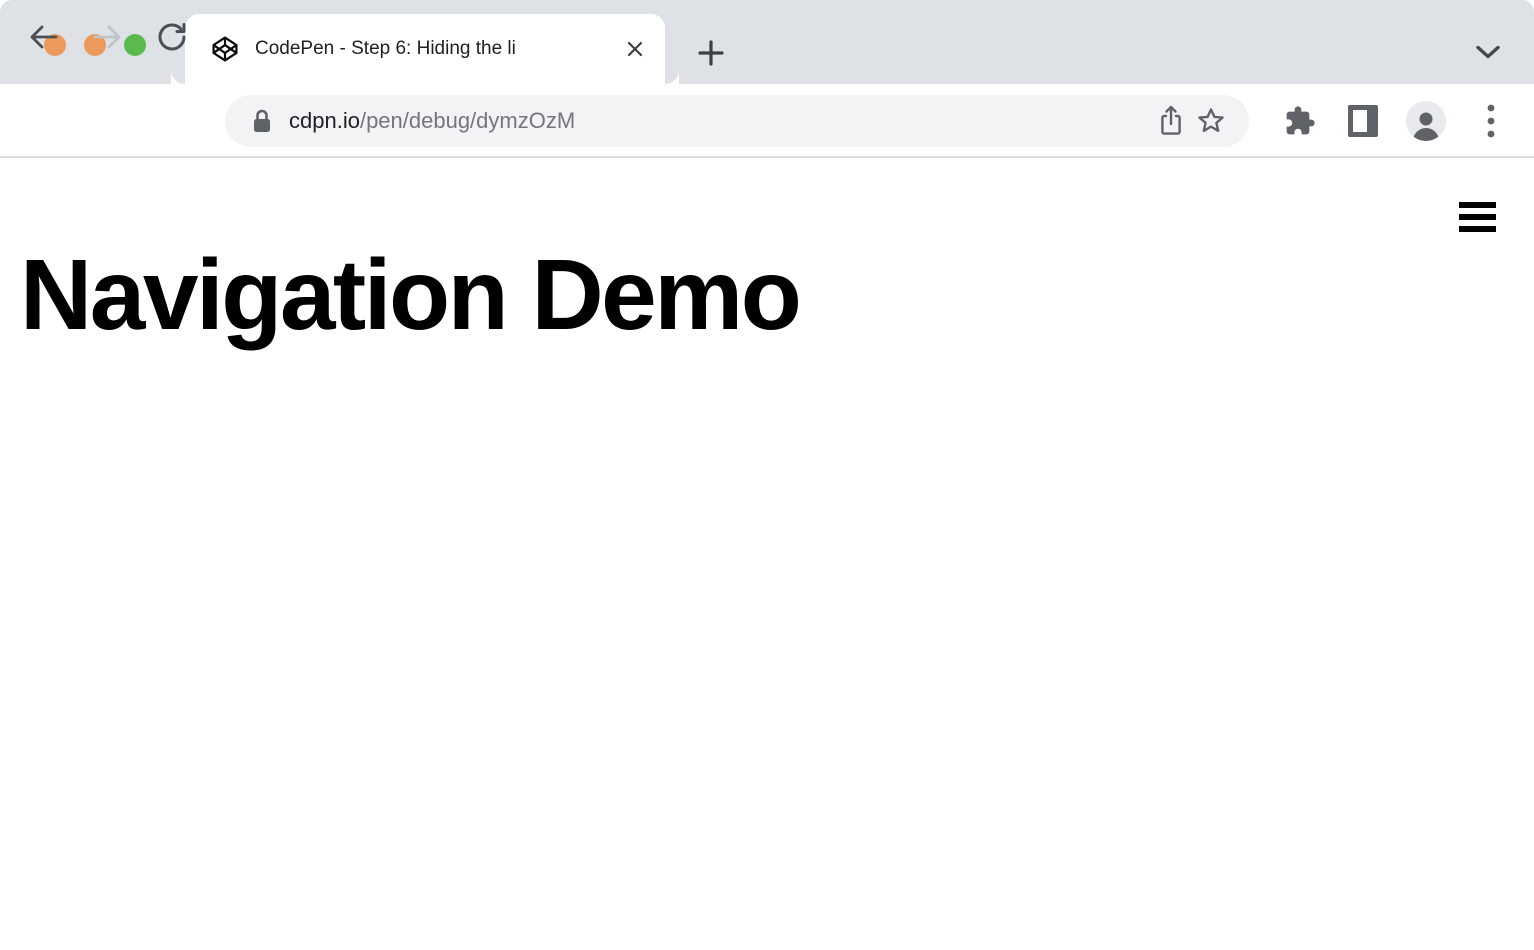  I want to click on reload-icon, so click(172, 37).